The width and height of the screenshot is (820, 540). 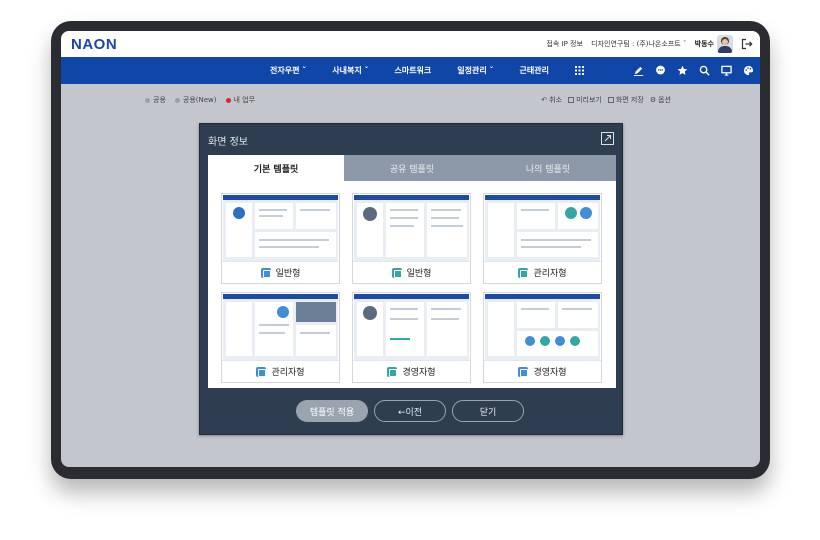 What do you see at coordinates (475, 70) in the screenshot?
I see `nav-item-schedule: 일정관리 ˇ` at bounding box center [475, 70].